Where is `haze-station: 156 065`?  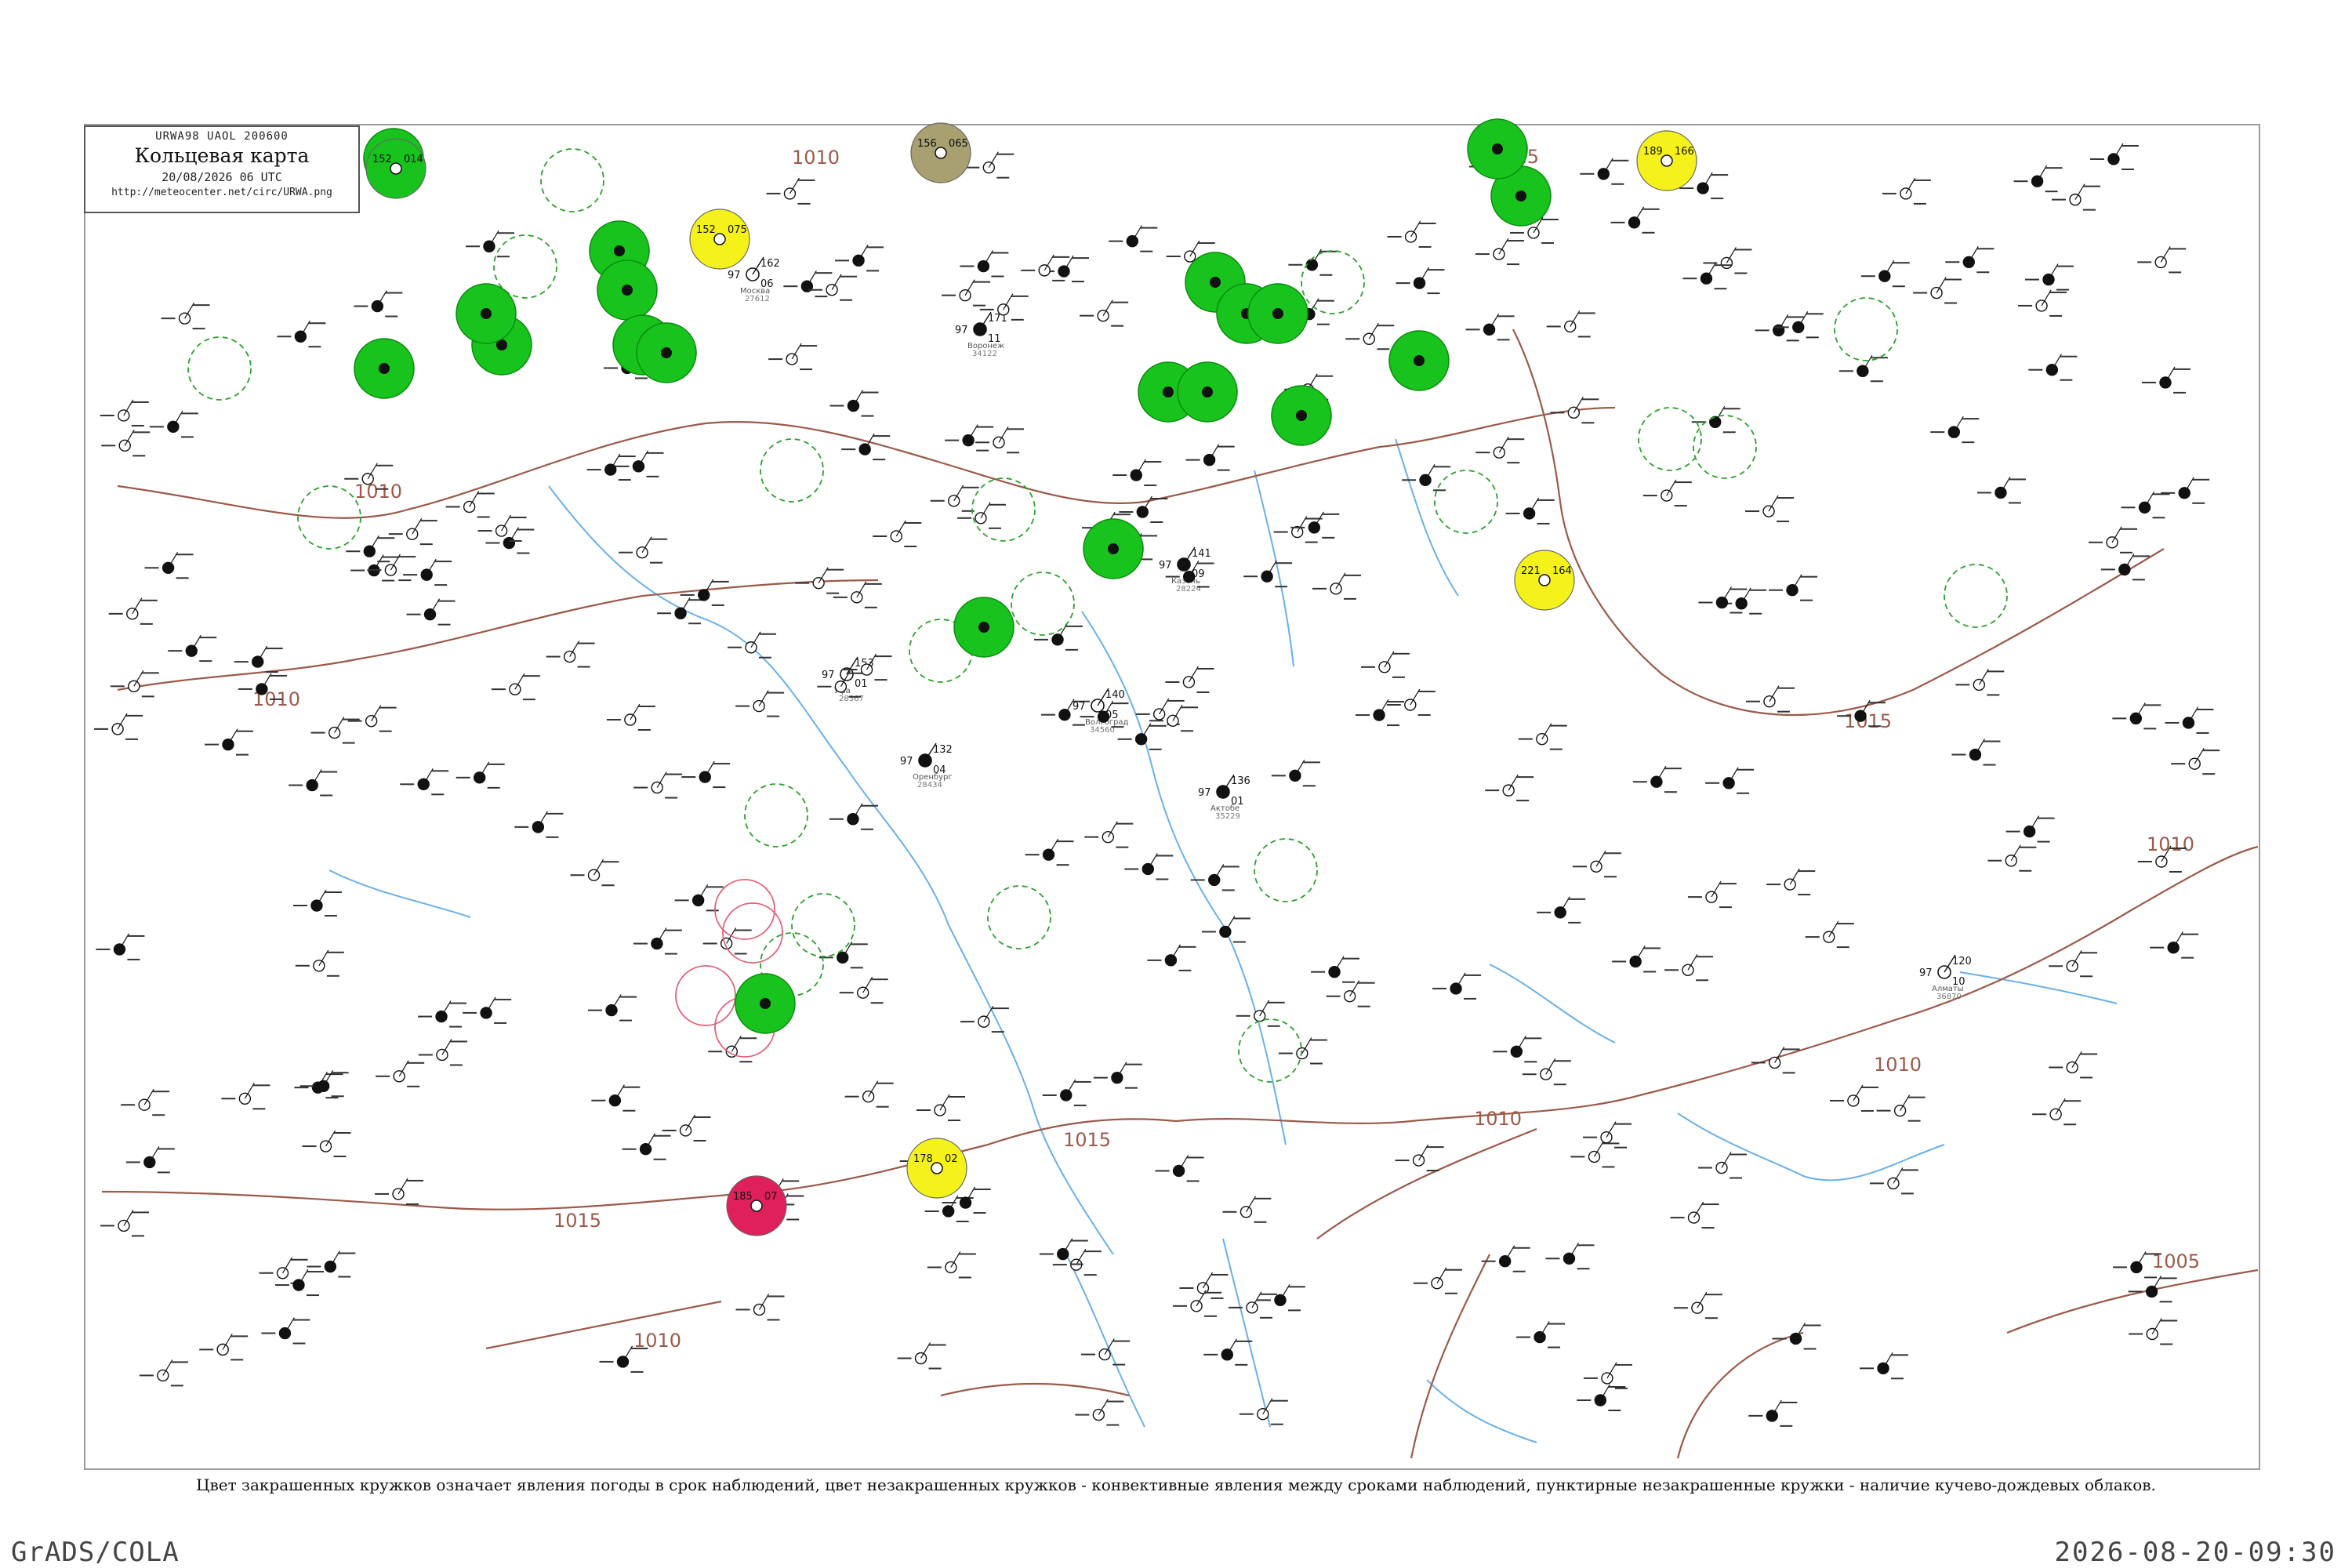 haze-station: 156 065 is located at coordinates (940, 152).